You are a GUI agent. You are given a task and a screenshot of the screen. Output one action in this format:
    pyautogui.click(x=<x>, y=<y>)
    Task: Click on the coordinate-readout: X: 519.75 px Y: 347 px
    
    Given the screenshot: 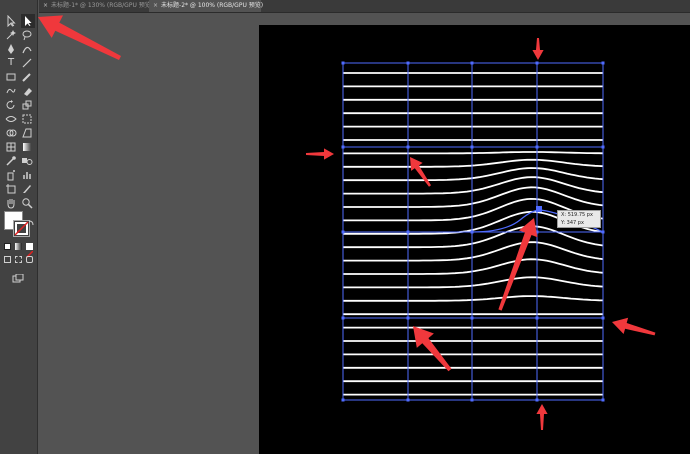 What is the action you would take?
    pyautogui.click(x=579, y=219)
    